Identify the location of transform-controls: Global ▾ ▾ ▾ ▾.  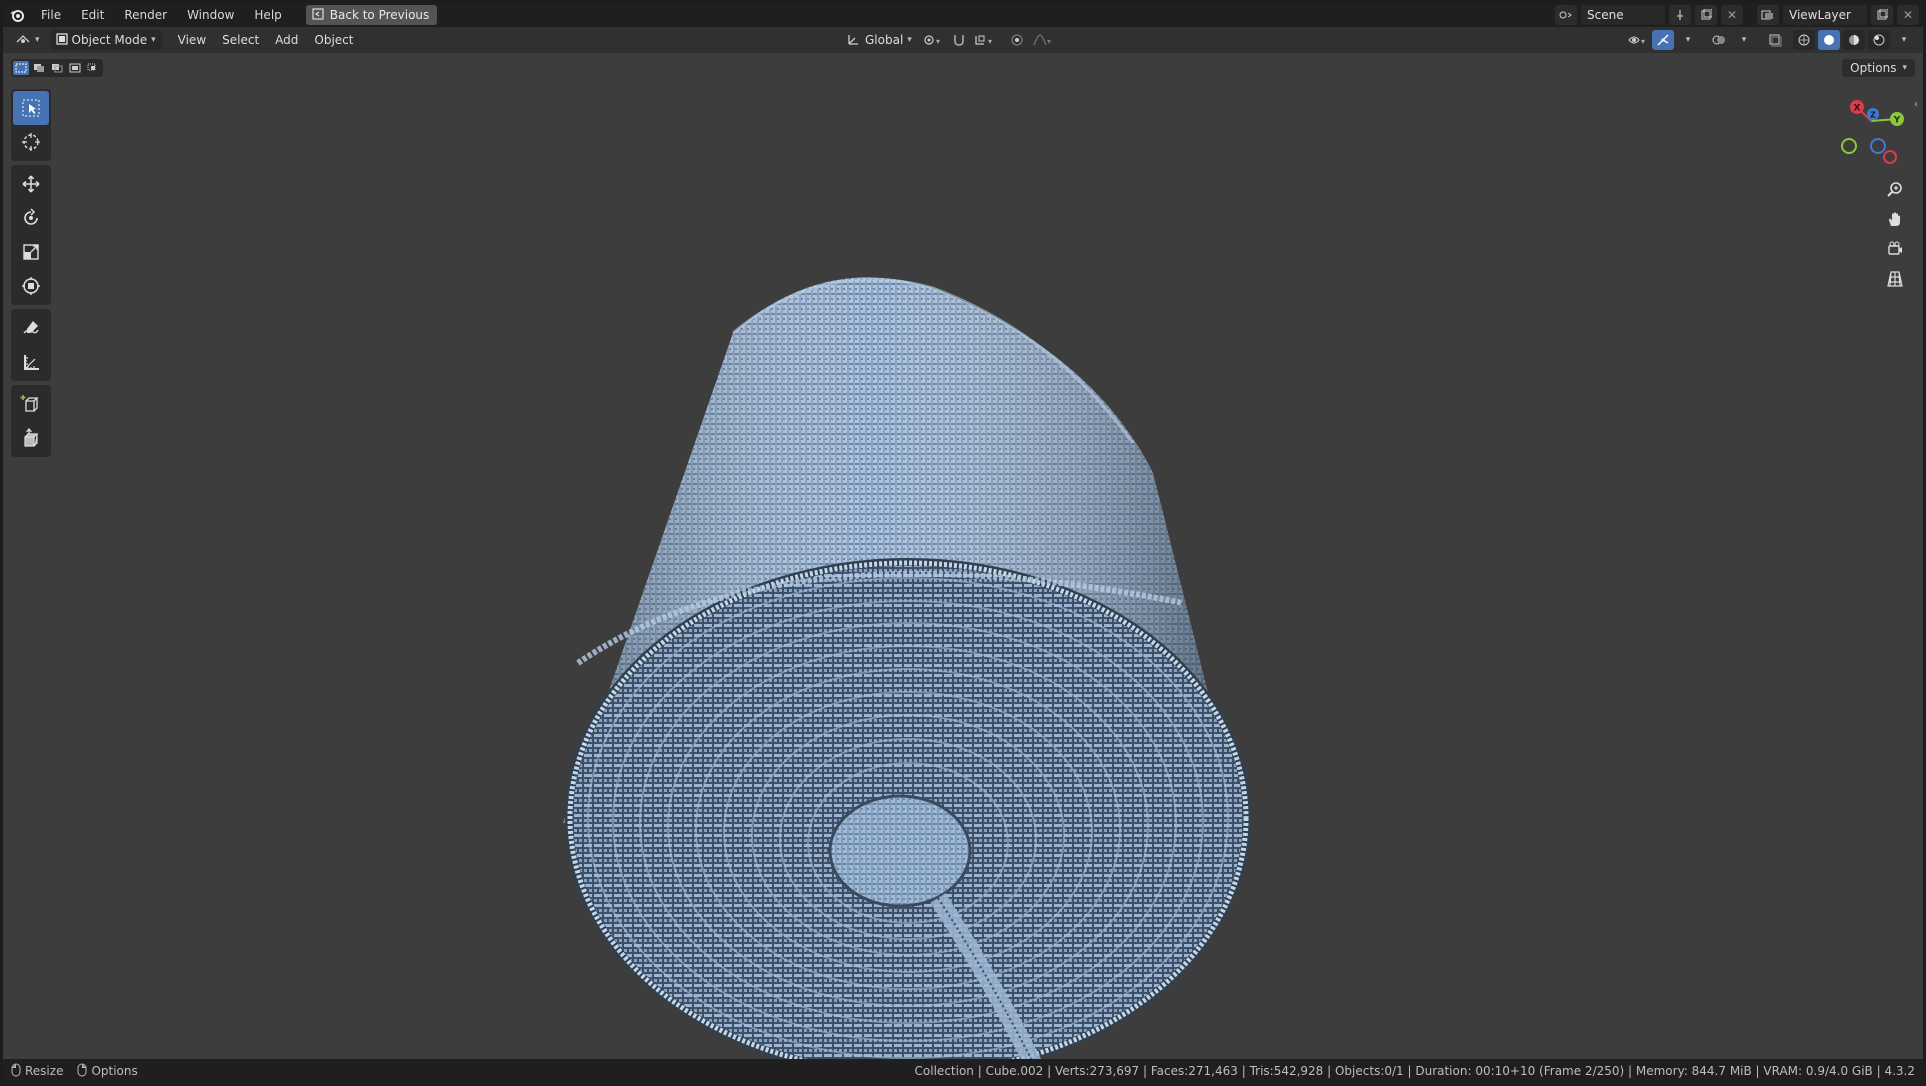
(947, 40).